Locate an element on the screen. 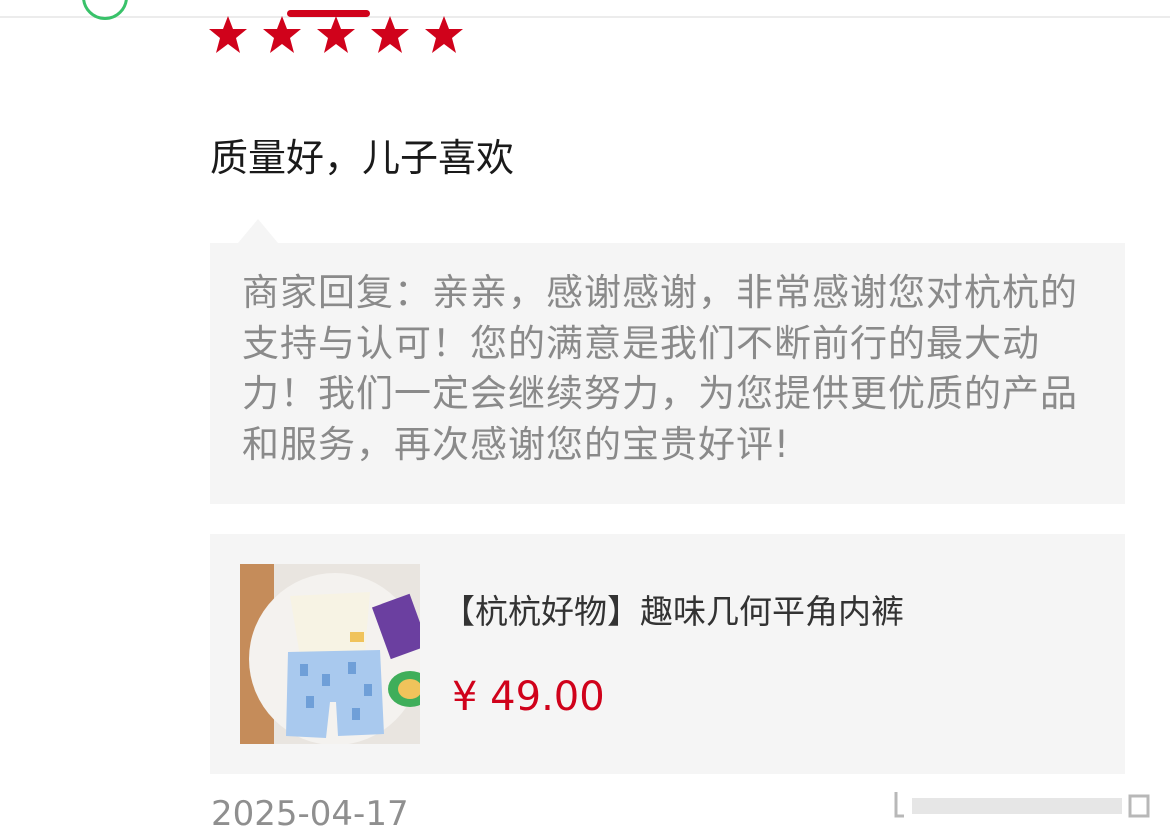 Image resolution: width=1170 pixels, height=837 pixels. product-thumbnail is located at coordinates (330, 654).